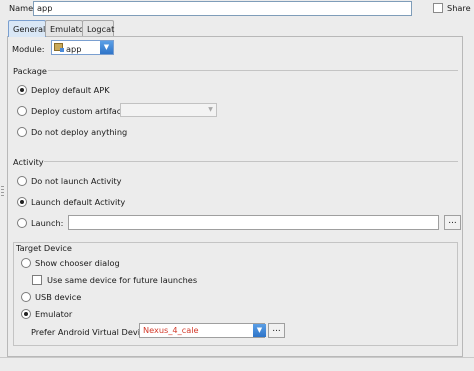 This screenshot has height=371, width=474. What do you see at coordinates (22, 223) in the screenshot?
I see `radio-launch` at bounding box center [22, 223].